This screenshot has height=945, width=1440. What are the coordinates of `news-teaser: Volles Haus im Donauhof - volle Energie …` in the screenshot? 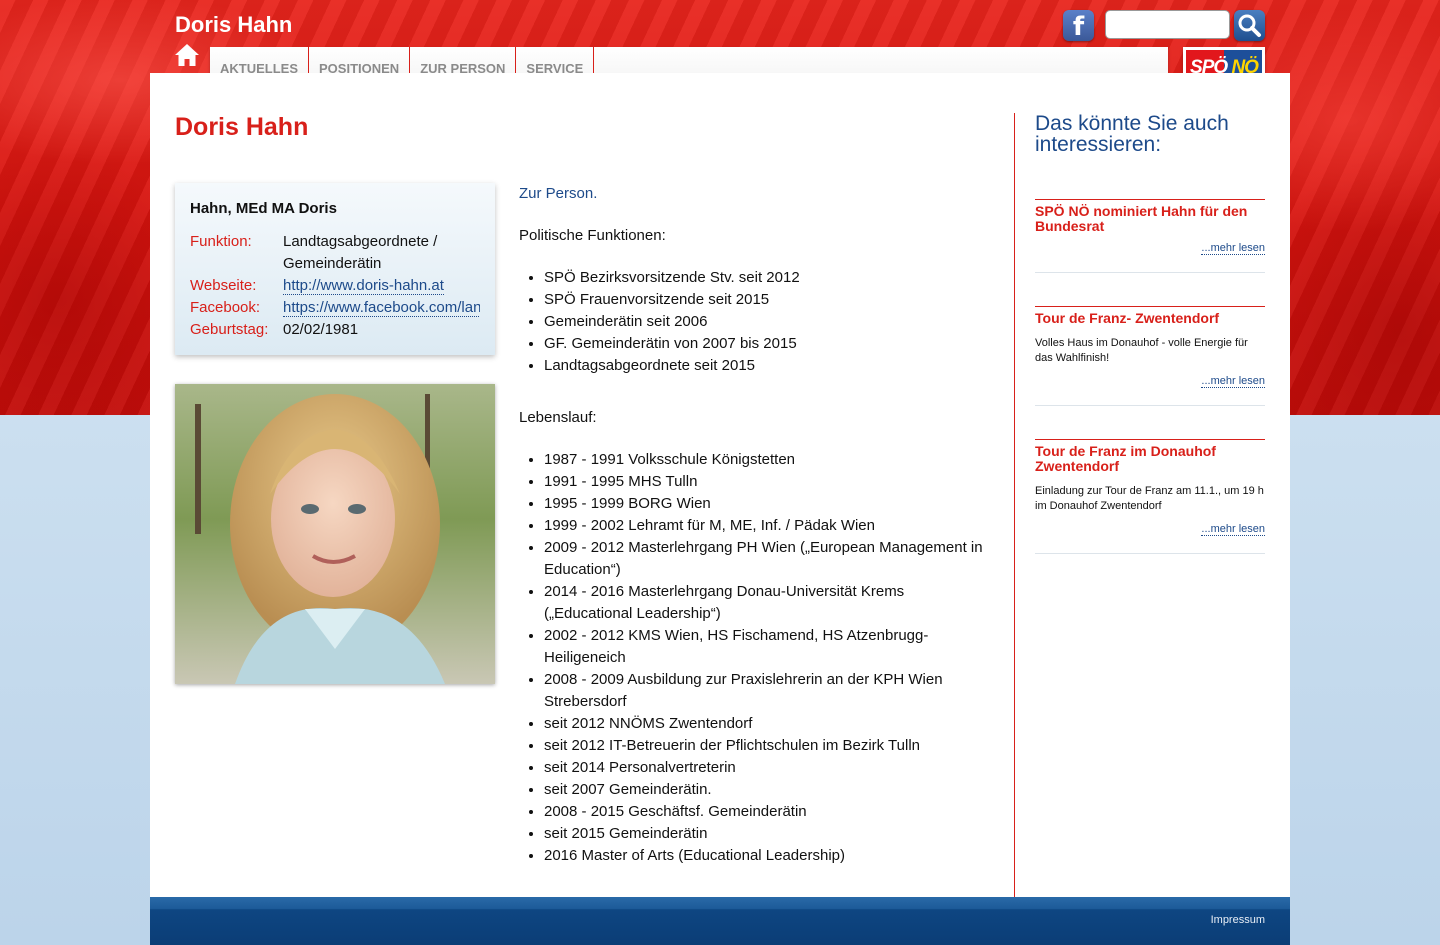 It's located at (1141, 350).